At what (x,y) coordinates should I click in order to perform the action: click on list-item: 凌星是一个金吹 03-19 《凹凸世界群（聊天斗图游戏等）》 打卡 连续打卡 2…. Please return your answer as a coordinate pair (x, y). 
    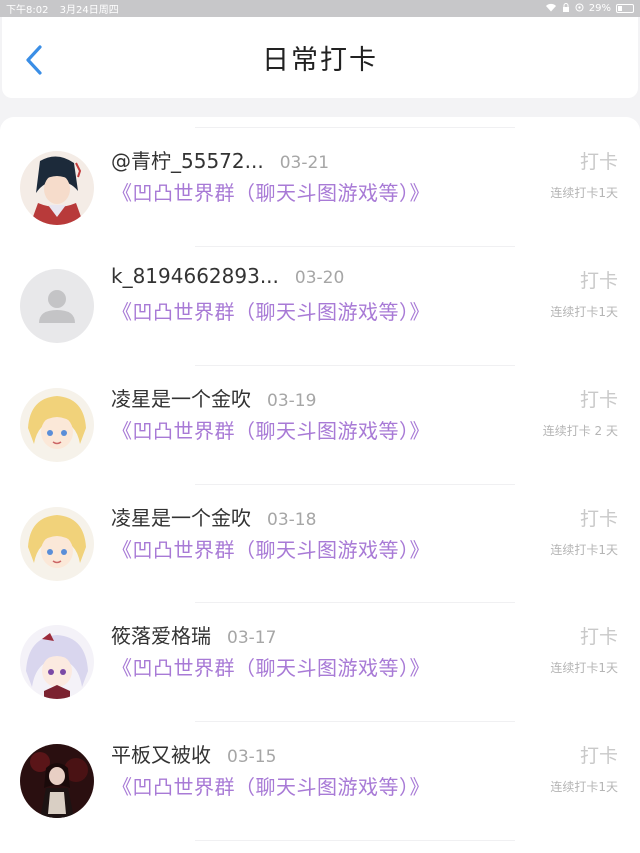
    Looking at the image, I should click on (320, 425).